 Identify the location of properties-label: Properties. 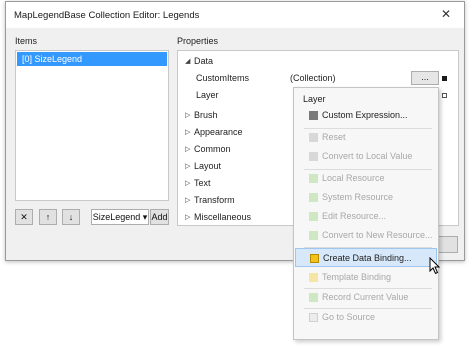
(198, 41).